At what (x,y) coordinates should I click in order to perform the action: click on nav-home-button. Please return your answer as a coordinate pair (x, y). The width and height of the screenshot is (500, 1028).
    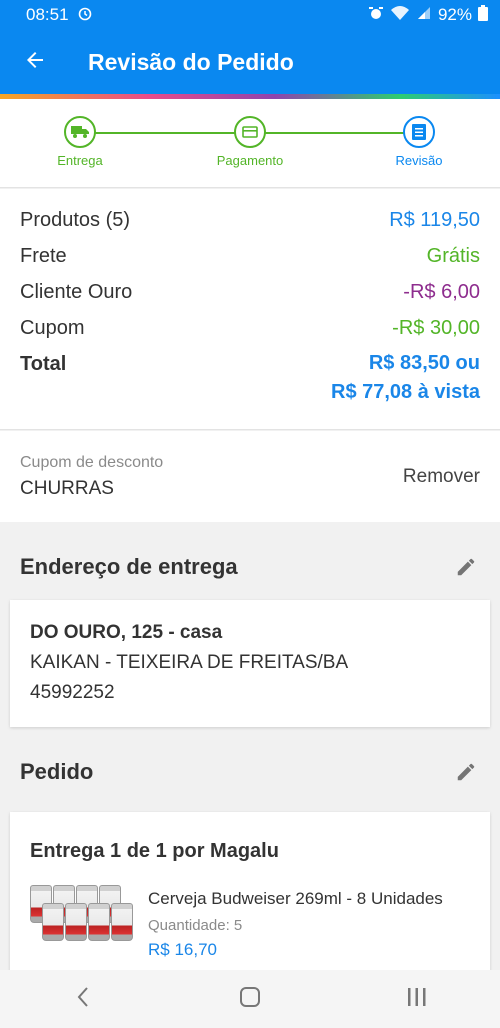
    Looking at the image, I should click on (250, 999).